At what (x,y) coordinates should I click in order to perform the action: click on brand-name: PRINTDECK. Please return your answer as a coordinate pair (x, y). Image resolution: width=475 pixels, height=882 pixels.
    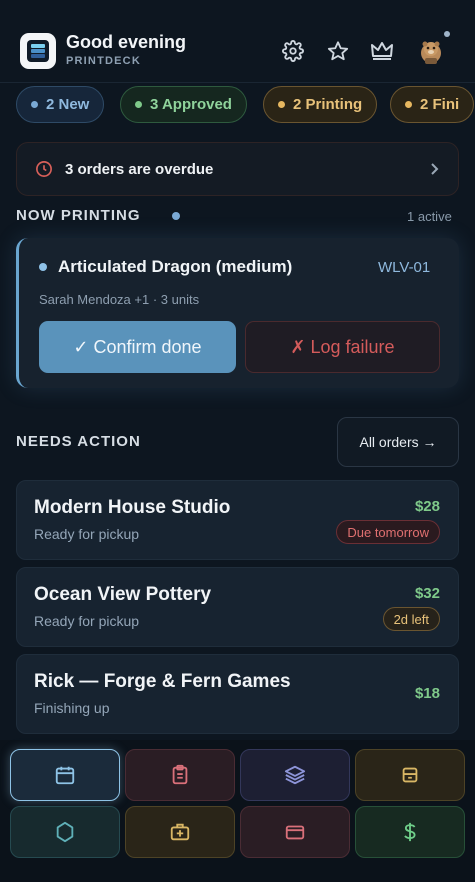
    Looking at the image, I should click on (103, 61).